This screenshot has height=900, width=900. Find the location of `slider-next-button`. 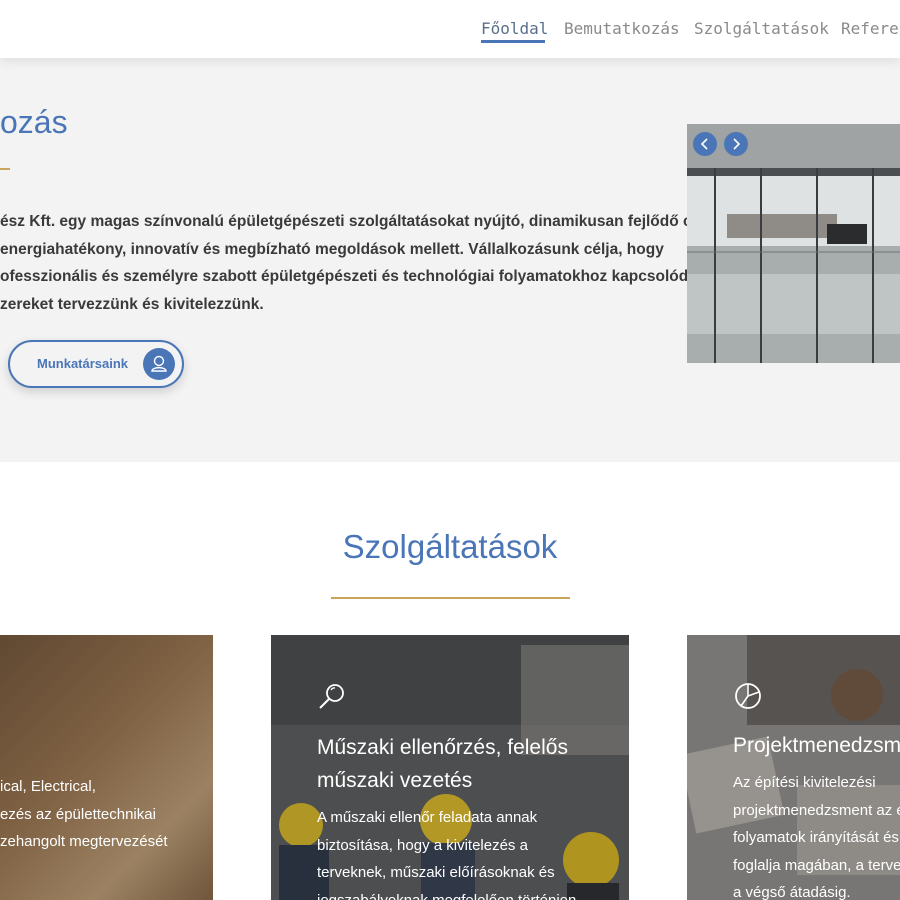

slider-next-button is located at coordinates (736, 144).